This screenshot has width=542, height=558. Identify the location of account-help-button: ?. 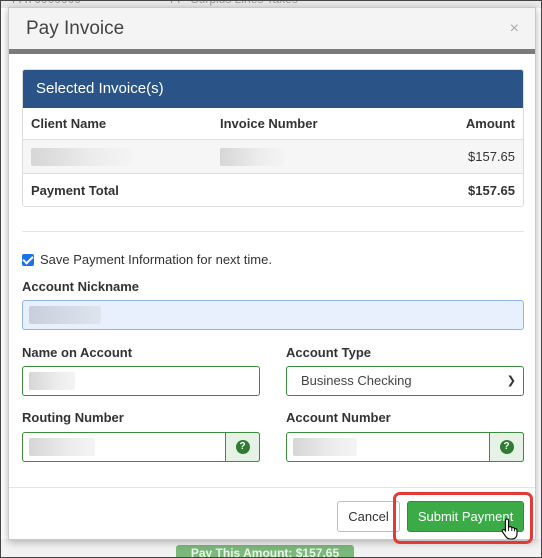
(506, 447).